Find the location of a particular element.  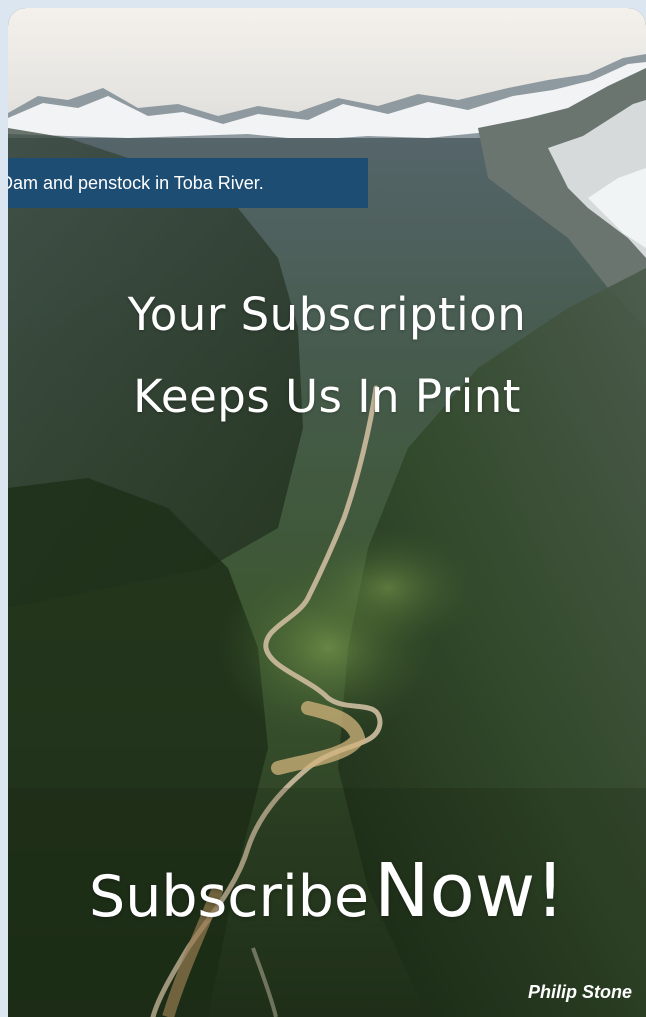

headline-line-1: Your Subscription is located at coordinates (327, 314).